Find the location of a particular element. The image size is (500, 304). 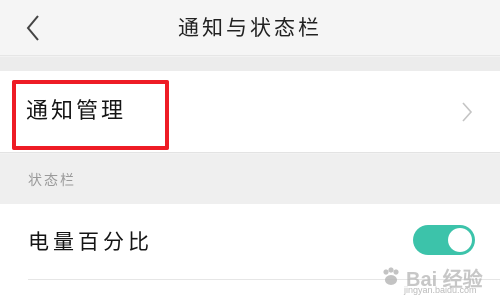

highlight-annotation-box is located at coordinates (90, 115).